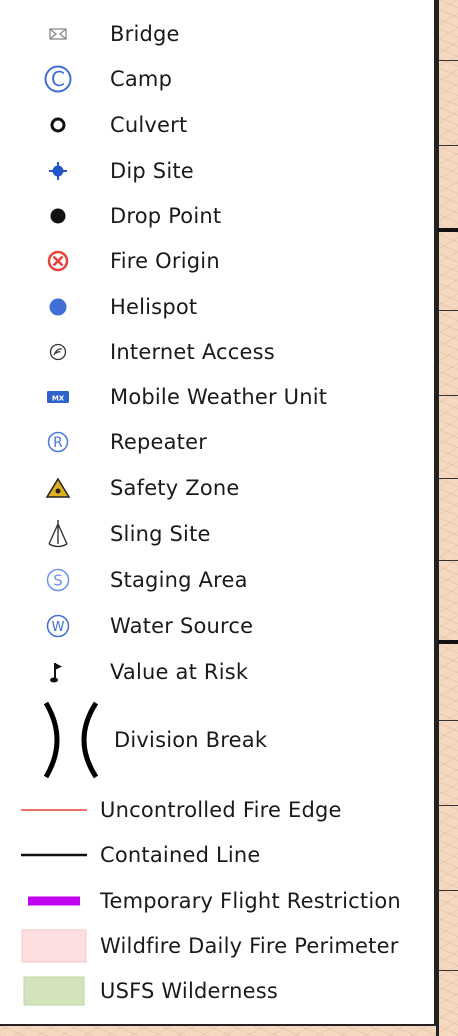 The width and height of the screenshot is (458, 1036). I want to click on legend-item-drop-point: Drop Point, so click(217, 216).